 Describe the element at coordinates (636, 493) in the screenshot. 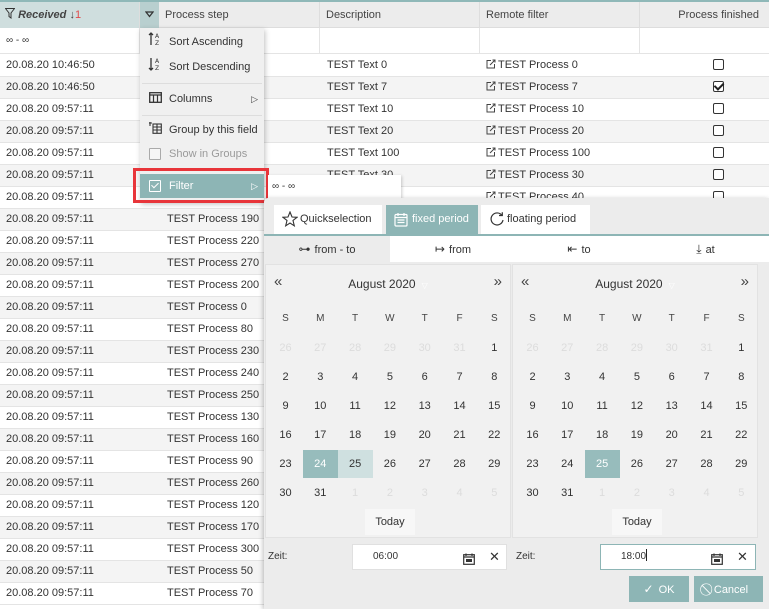

I see `calendar-day-outside: 2` at that location.